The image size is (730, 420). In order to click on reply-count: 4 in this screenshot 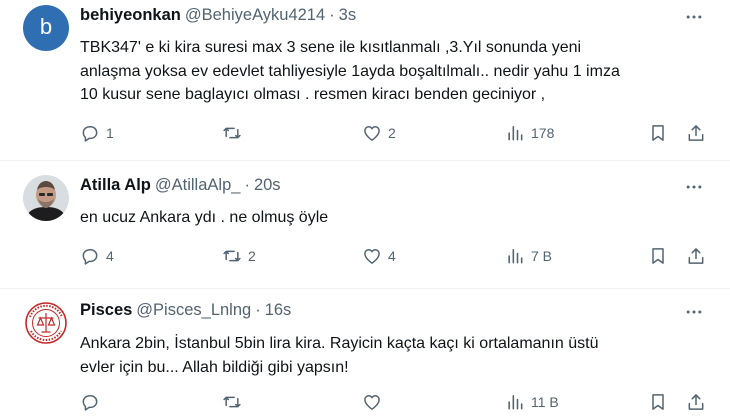, I will do `click(110, 256)`.